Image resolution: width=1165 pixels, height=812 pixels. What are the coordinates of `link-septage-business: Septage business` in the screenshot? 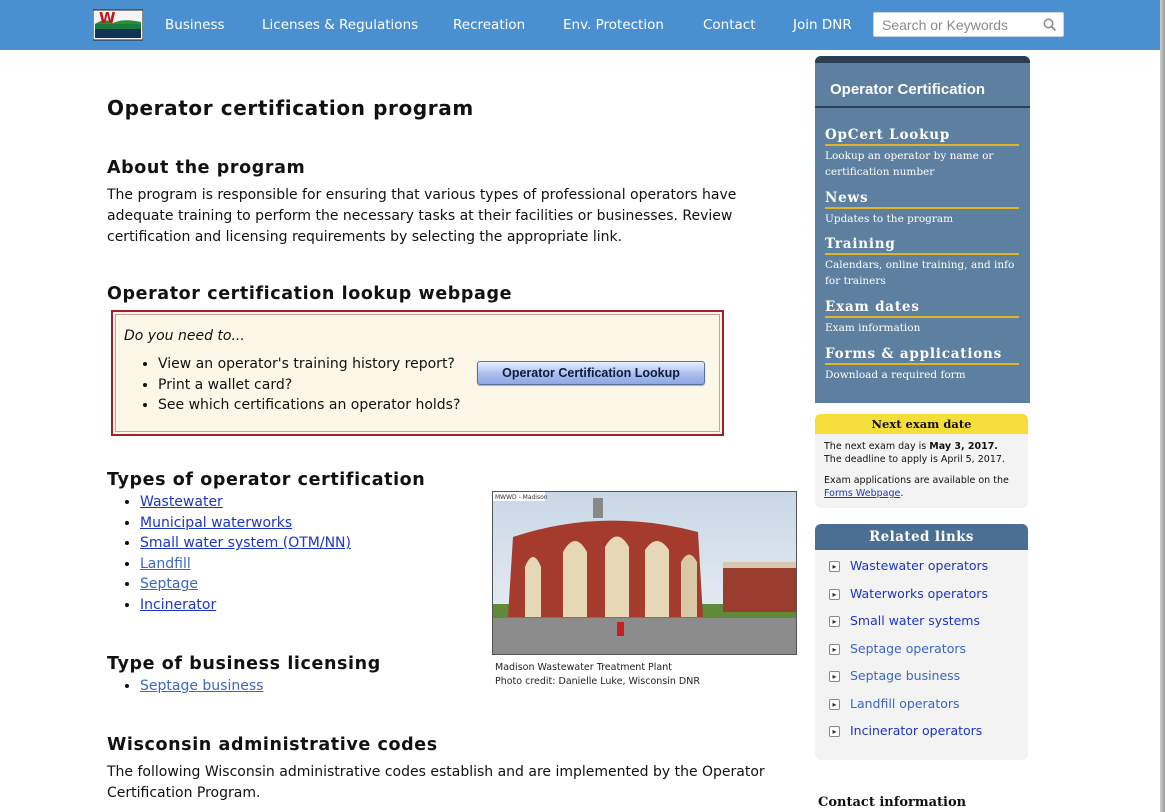 It's located at (201, 686).